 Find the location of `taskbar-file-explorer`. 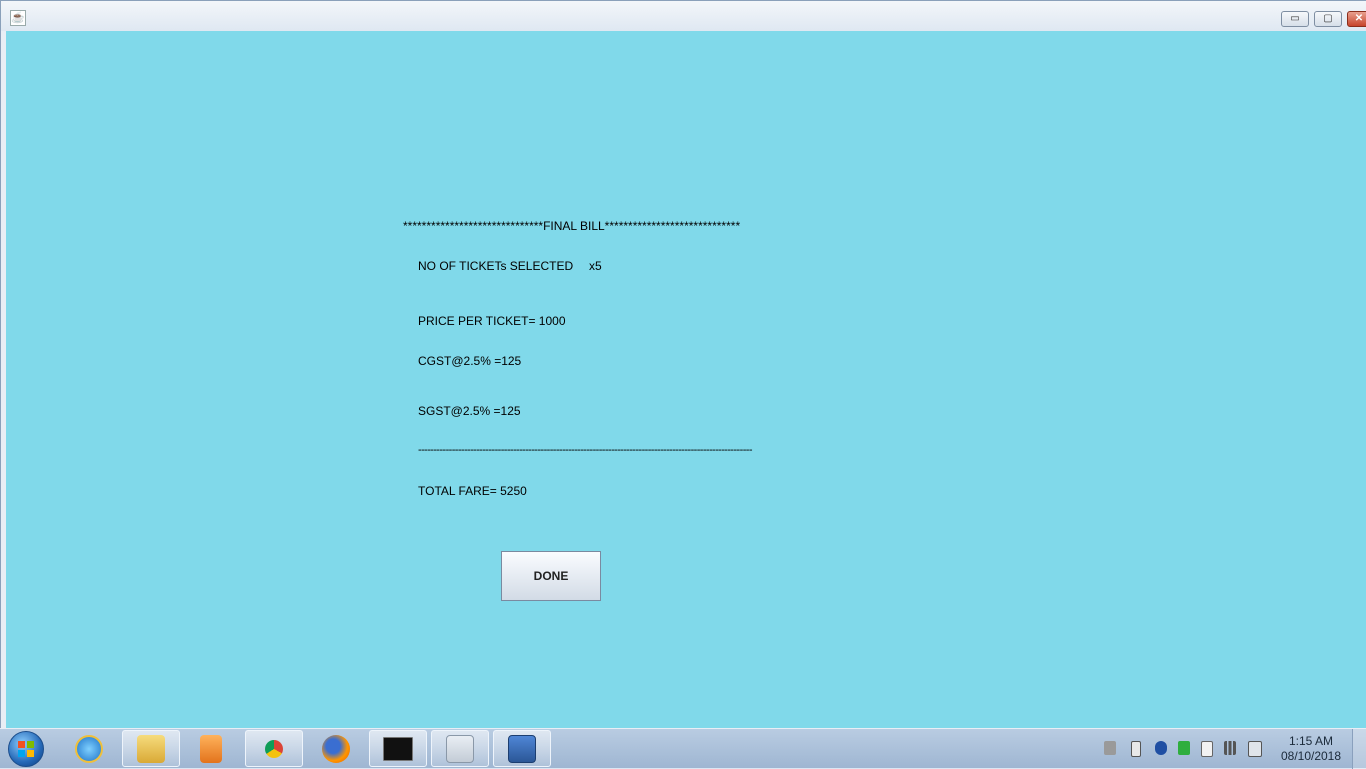

taskbar-file-explorer is located at coordinates (151, 748).